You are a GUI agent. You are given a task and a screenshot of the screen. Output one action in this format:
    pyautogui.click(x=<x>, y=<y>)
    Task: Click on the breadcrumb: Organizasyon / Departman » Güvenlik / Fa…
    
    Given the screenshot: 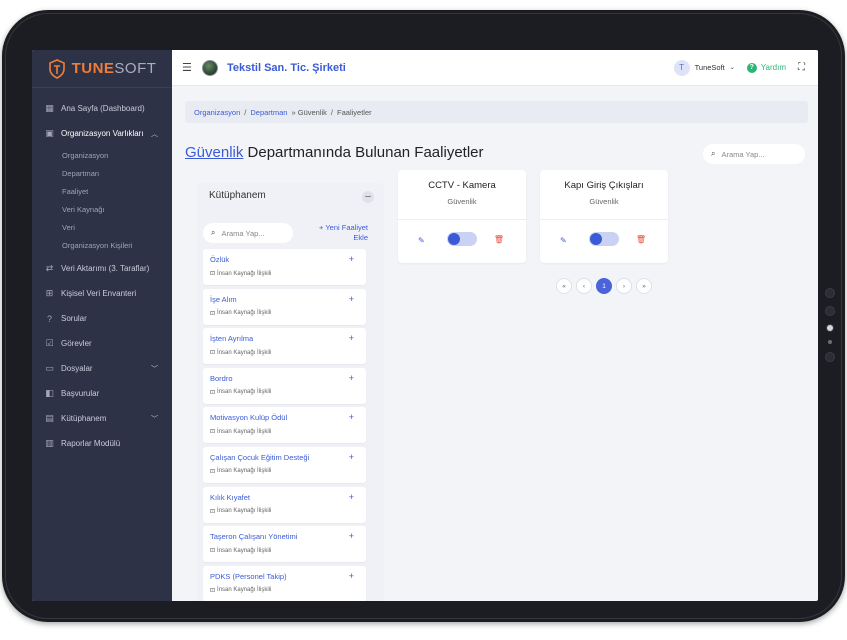 What is the action you would take?
    pyautogui.click(x=496, y=112)
    